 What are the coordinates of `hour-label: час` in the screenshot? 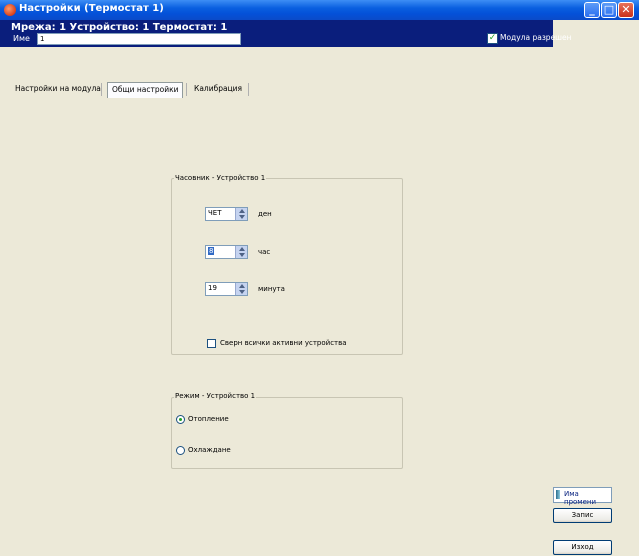 It's located at (264, 252).